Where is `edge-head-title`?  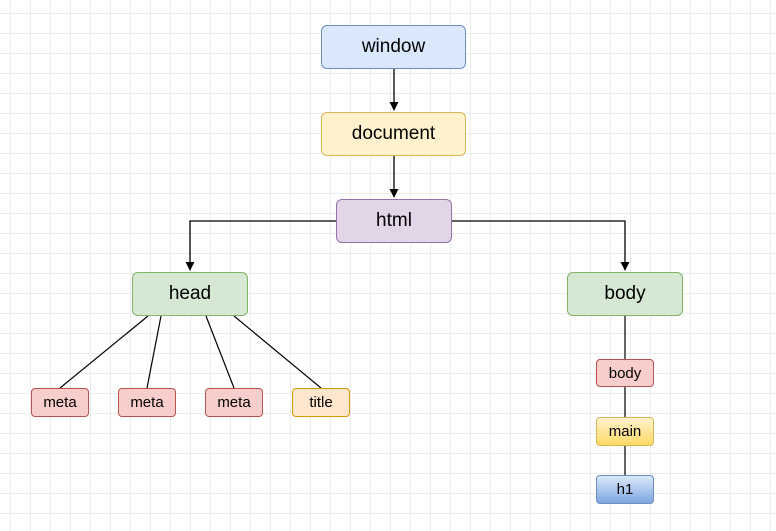
edge-head-title is located at coordinates (277, 352).